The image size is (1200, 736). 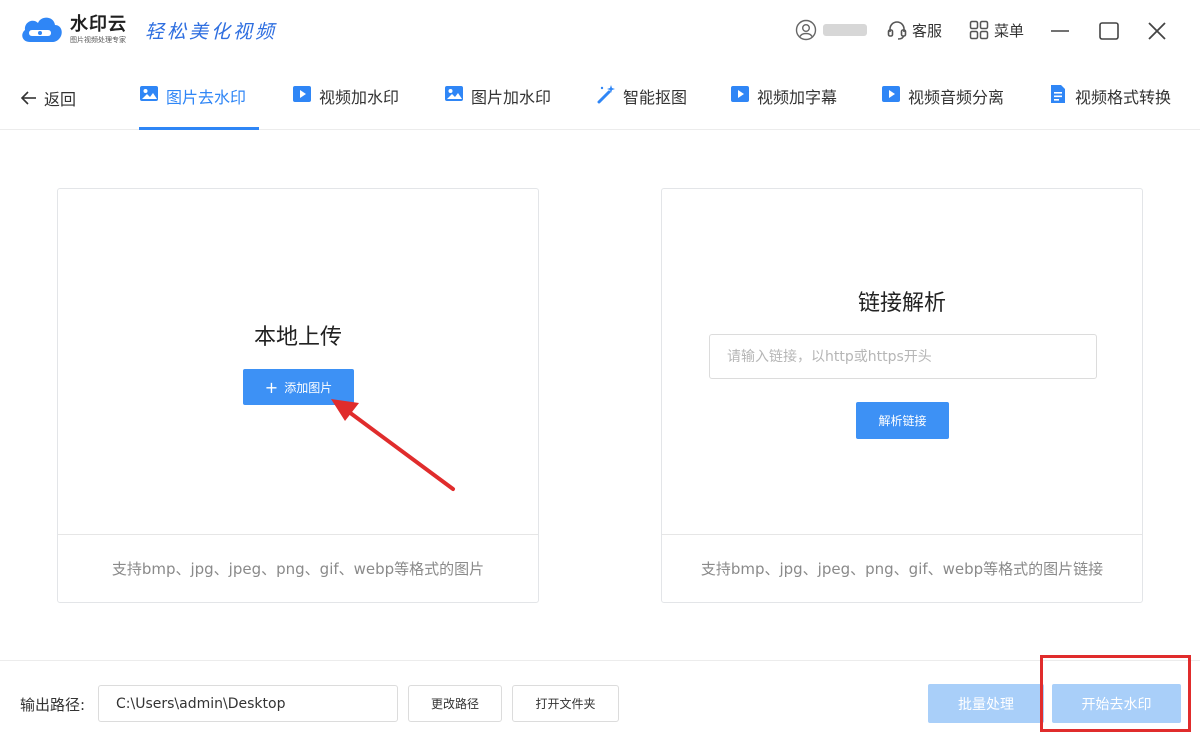 I want to click on tab-image-remove-watermark: 图片去水印, so click(x=199, y=107).